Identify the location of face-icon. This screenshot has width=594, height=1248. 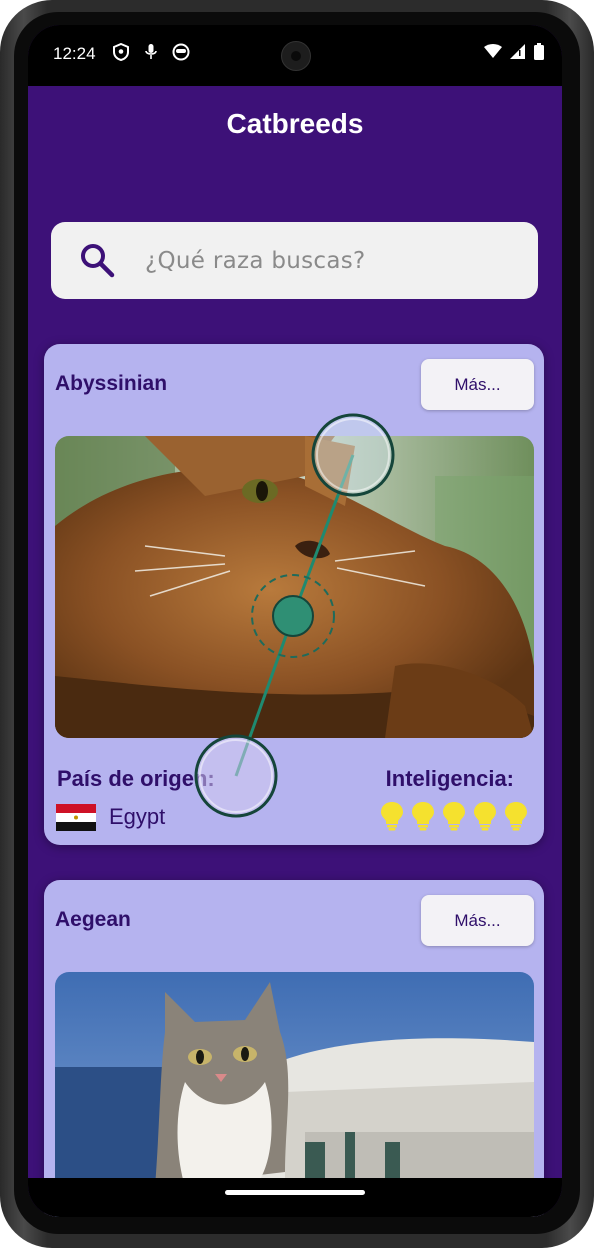
(181, 52).